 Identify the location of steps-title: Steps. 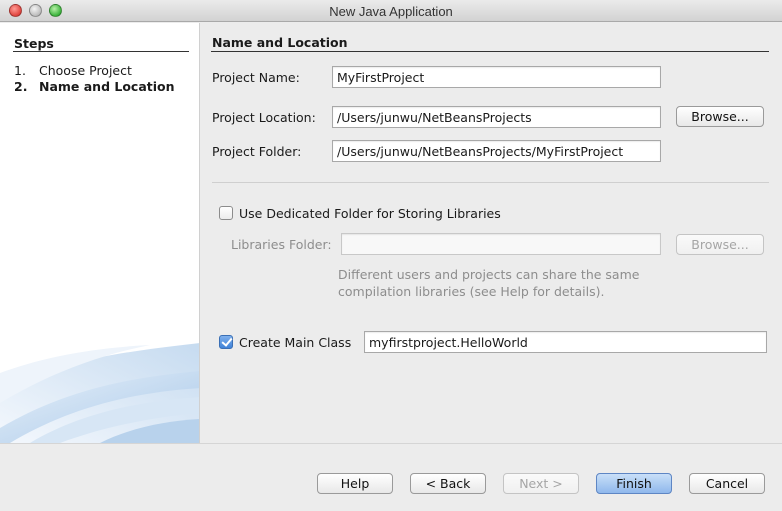
(34, 43).